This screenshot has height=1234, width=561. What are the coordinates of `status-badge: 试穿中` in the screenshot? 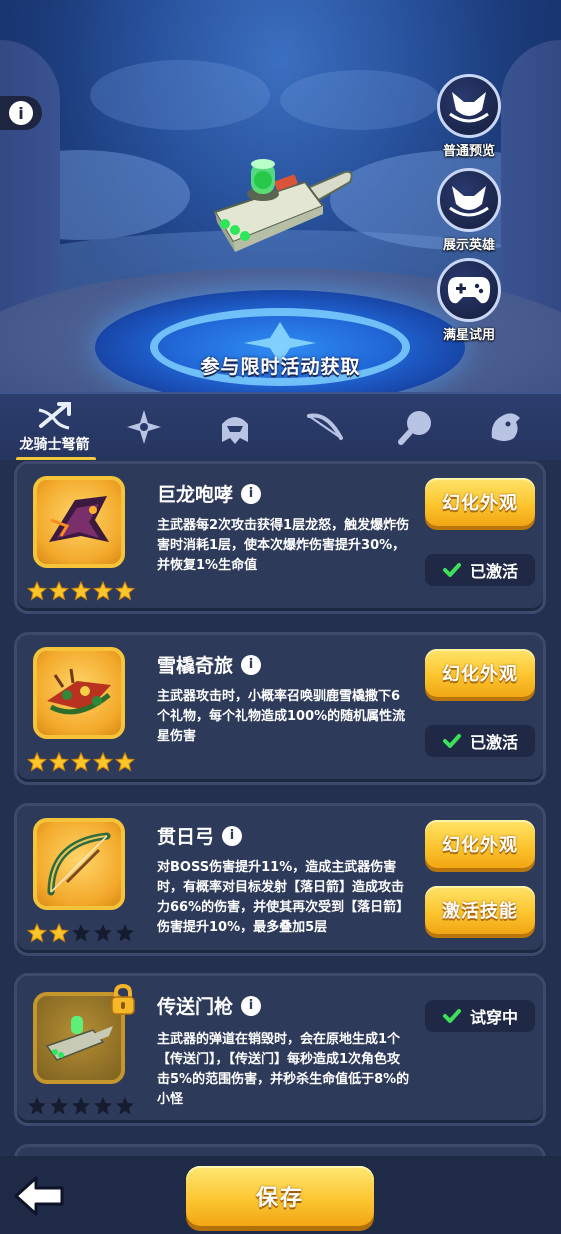 It's located at (480, 1016).